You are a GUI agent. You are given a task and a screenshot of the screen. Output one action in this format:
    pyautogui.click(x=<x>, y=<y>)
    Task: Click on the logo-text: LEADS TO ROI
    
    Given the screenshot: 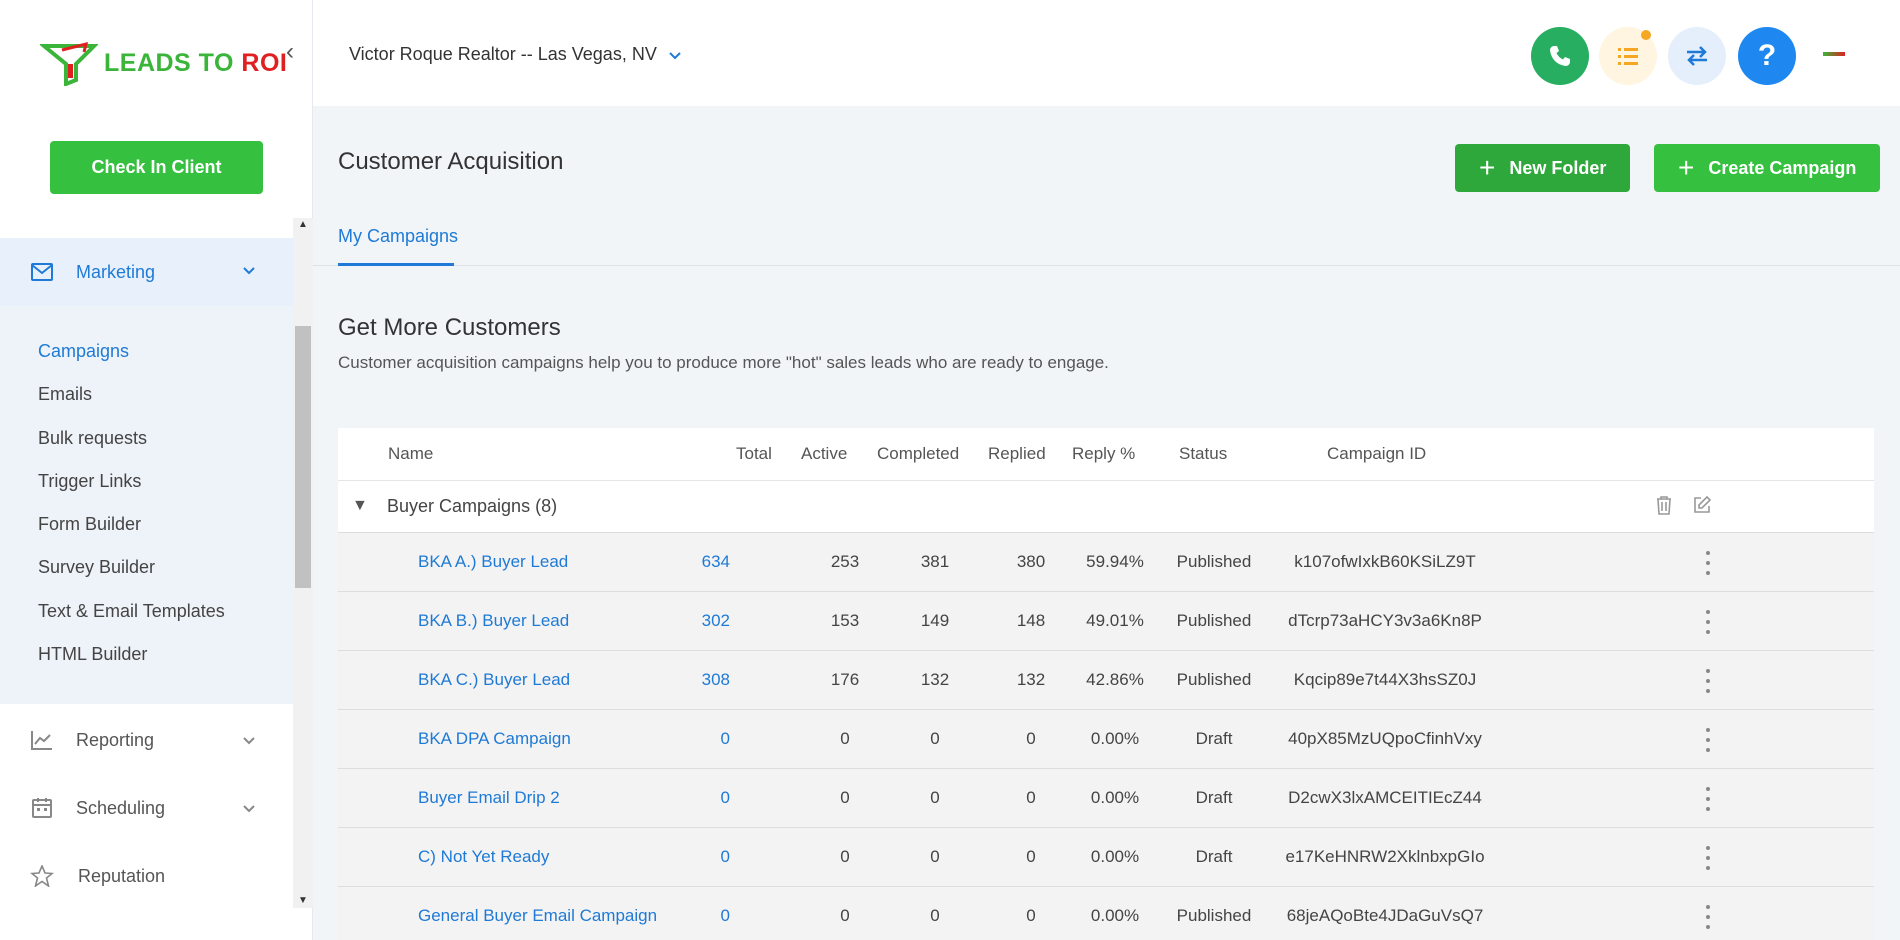 What is the action you would take?
    pyautogui.click(x=195, y=63)
    